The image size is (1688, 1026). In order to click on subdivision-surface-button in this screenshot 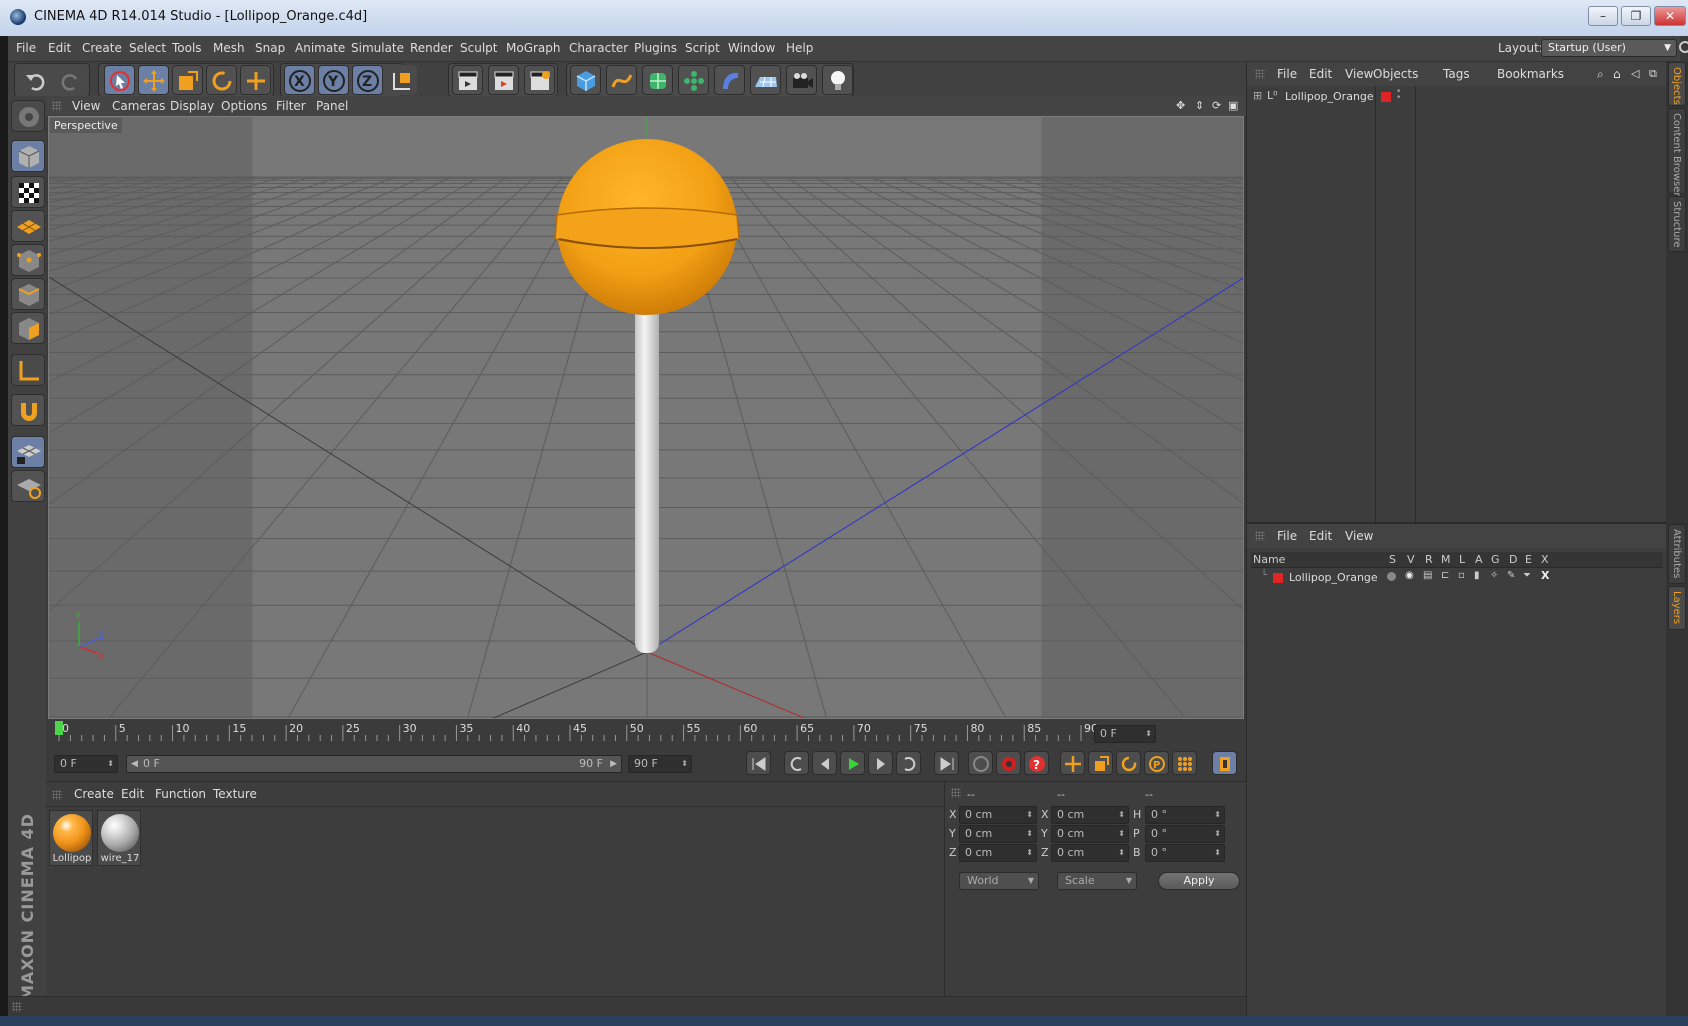, I will do `click(657, 80)`.